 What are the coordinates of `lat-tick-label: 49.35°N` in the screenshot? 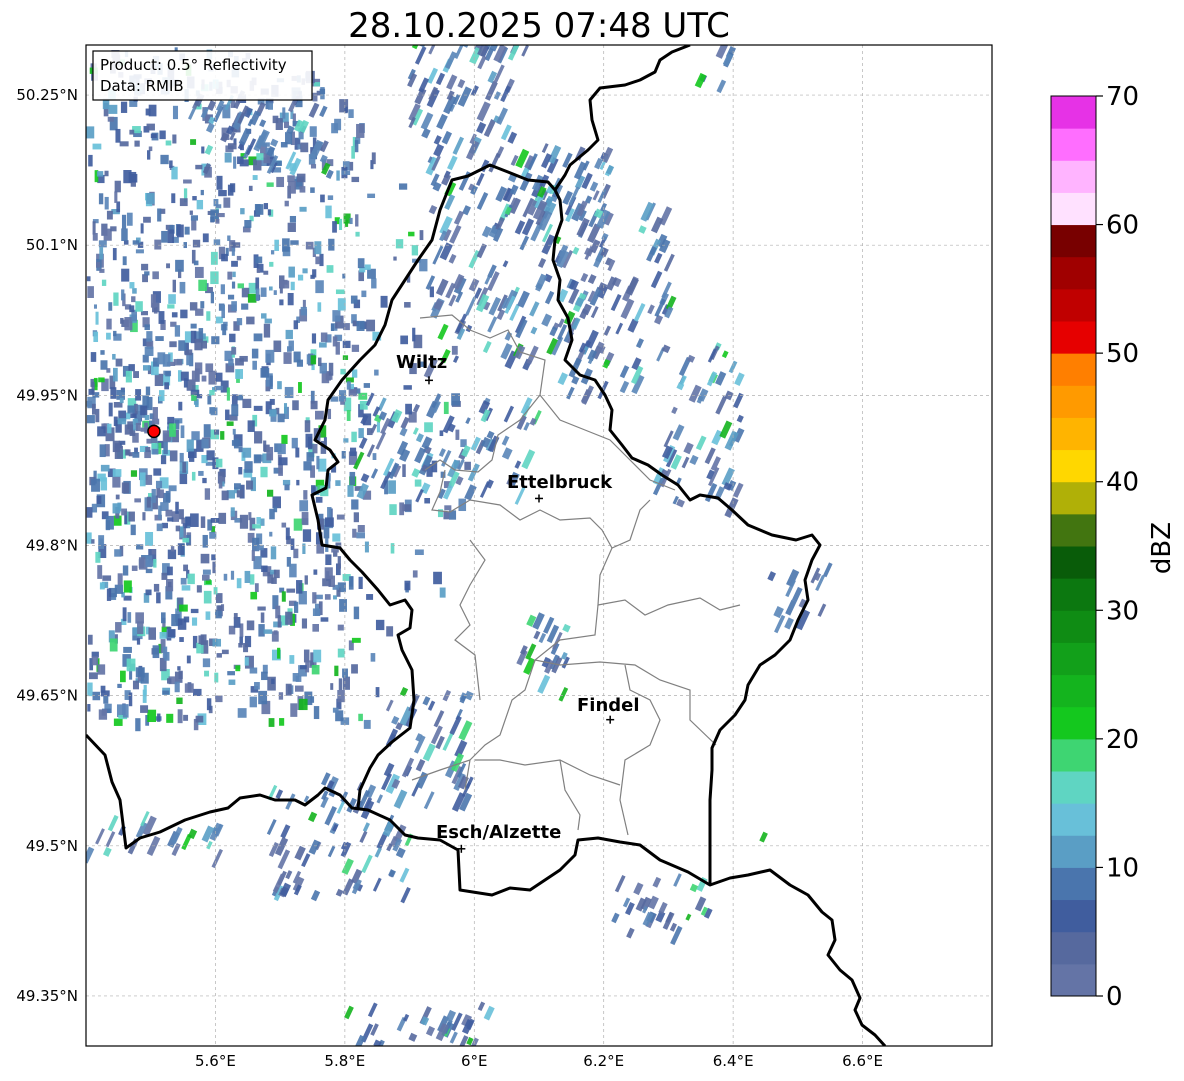 It's located at (47, 996).